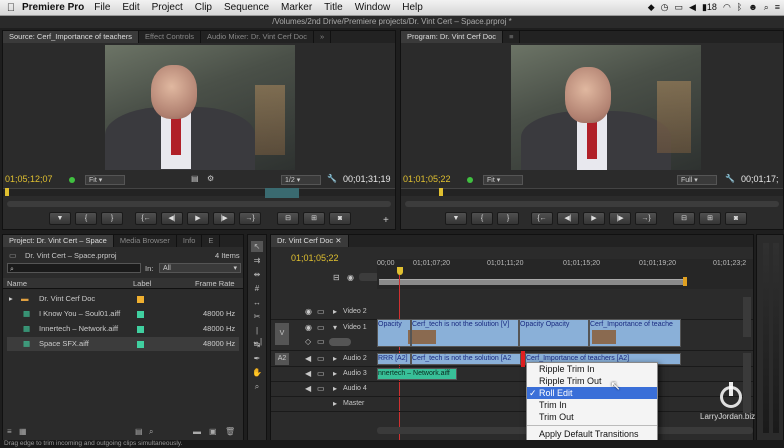  What do you see at coordinates (651, 7) in the screenshot?
I see `dropbox-icon: ◆` at bounding box center [651, 7].